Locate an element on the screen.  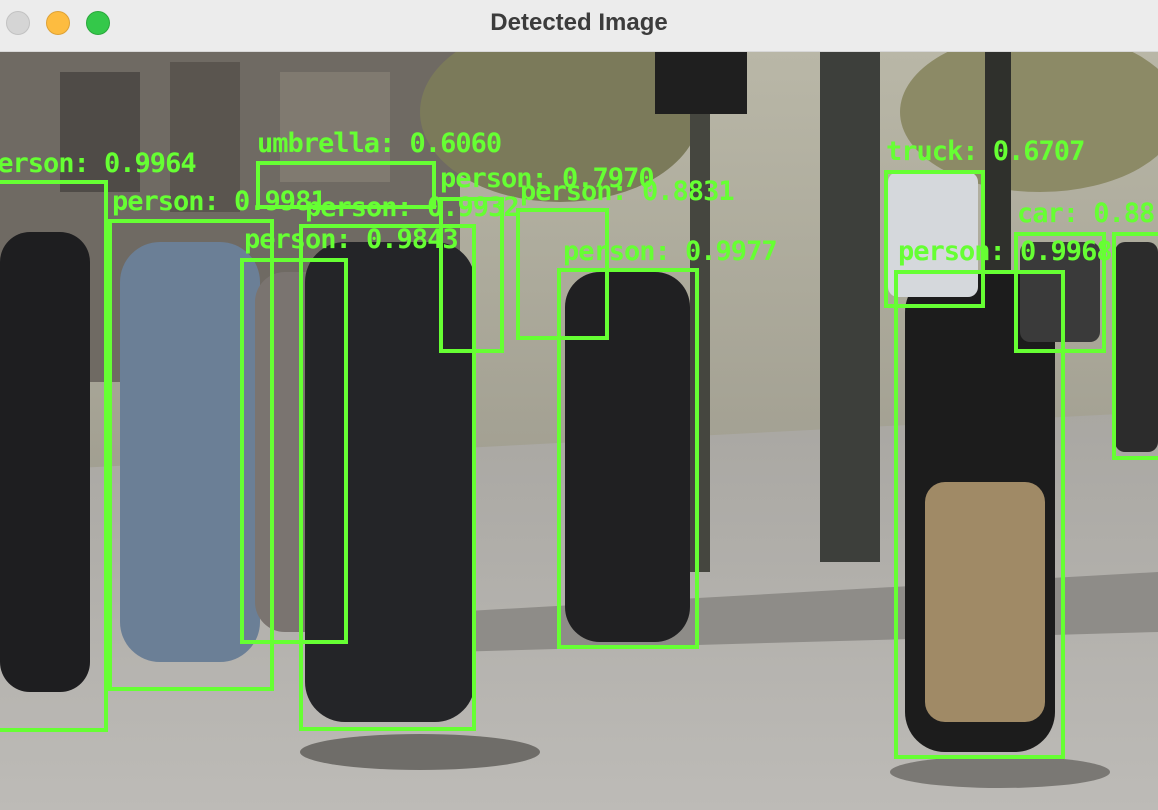
window-title: Detected Image is located at coordinates (579, 22).